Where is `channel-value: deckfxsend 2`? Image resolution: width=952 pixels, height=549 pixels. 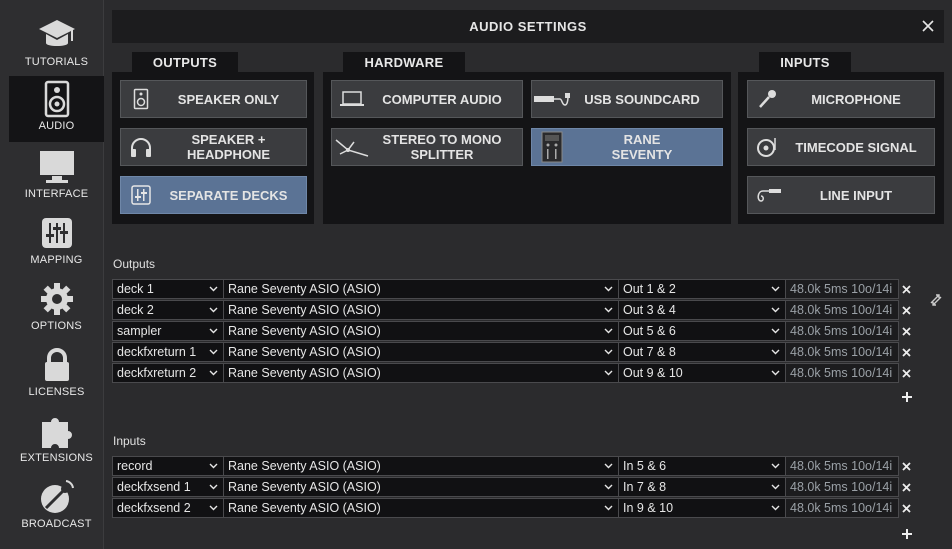
channel-value: deckfxsend 2 is located at coordinates (154, 508).